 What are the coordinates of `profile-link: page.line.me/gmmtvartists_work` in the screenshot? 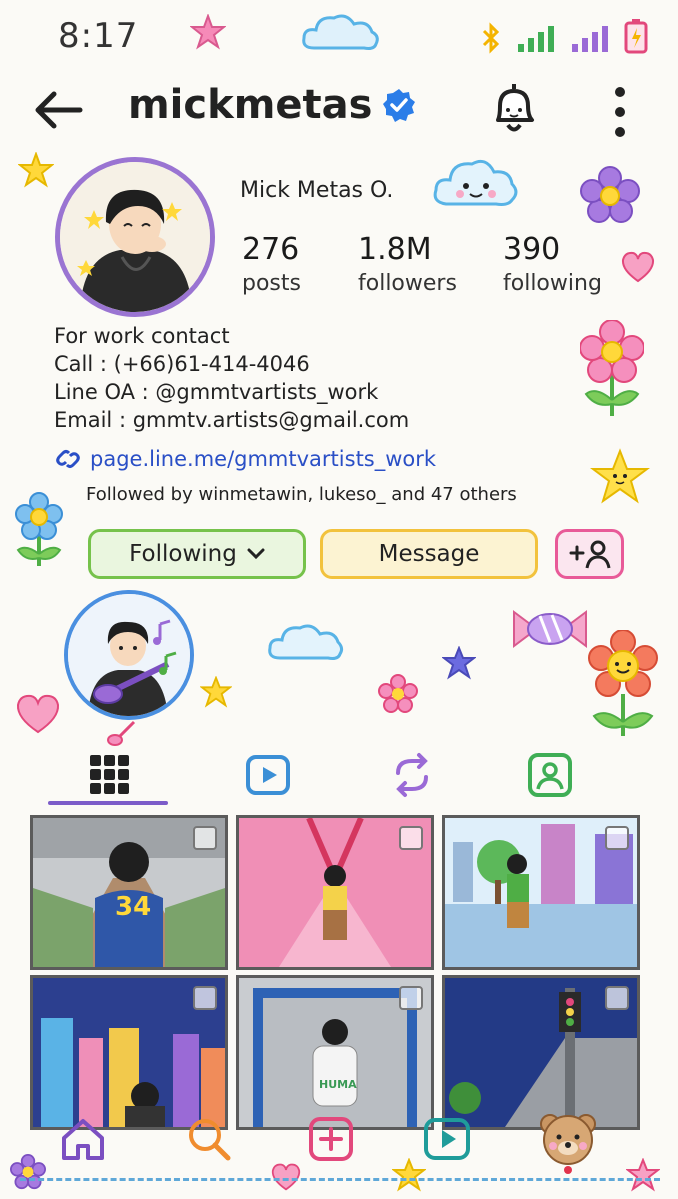 It's located at (245, 459).